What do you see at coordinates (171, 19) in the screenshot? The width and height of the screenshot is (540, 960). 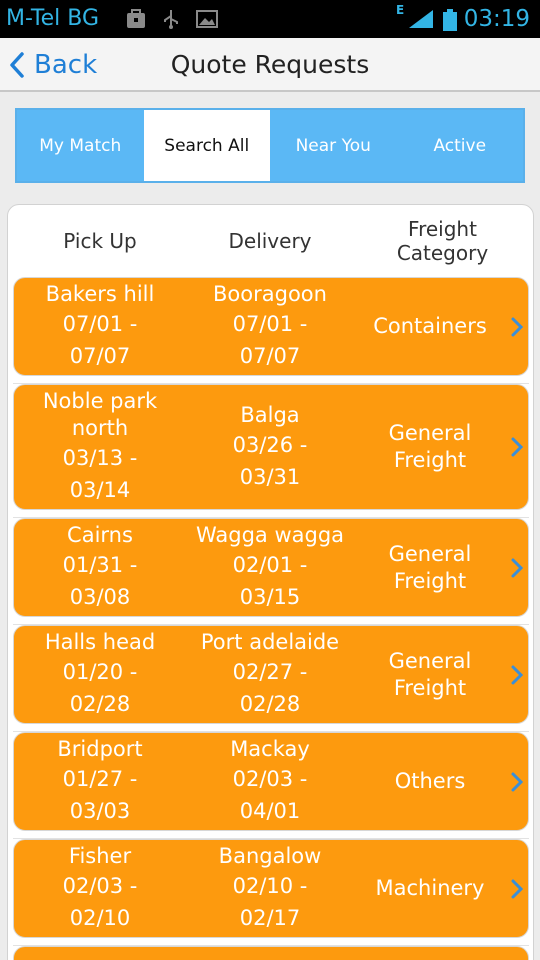 I see `usb-icon` at bounding box center [171, 19].